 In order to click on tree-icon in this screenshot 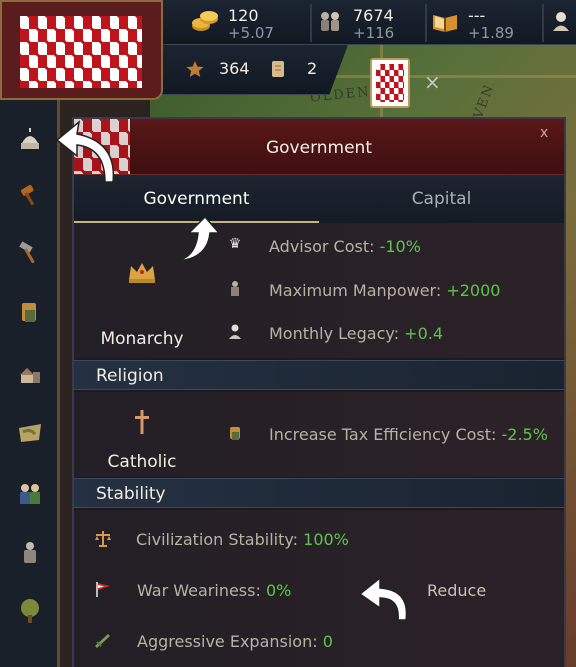, I will do `click(30, 612)`.